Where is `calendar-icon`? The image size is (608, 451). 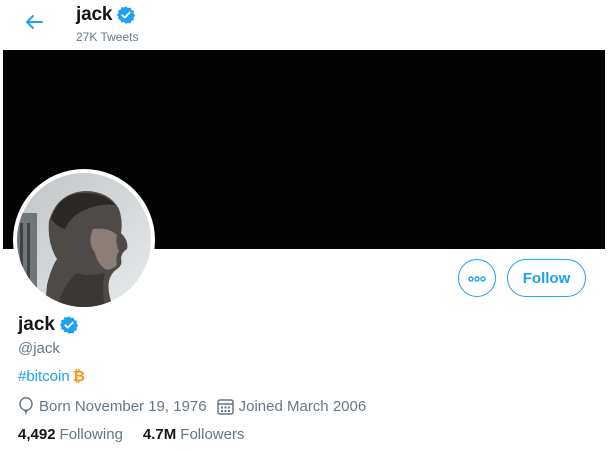 calendar-icon is located at coordinates (225, 406).